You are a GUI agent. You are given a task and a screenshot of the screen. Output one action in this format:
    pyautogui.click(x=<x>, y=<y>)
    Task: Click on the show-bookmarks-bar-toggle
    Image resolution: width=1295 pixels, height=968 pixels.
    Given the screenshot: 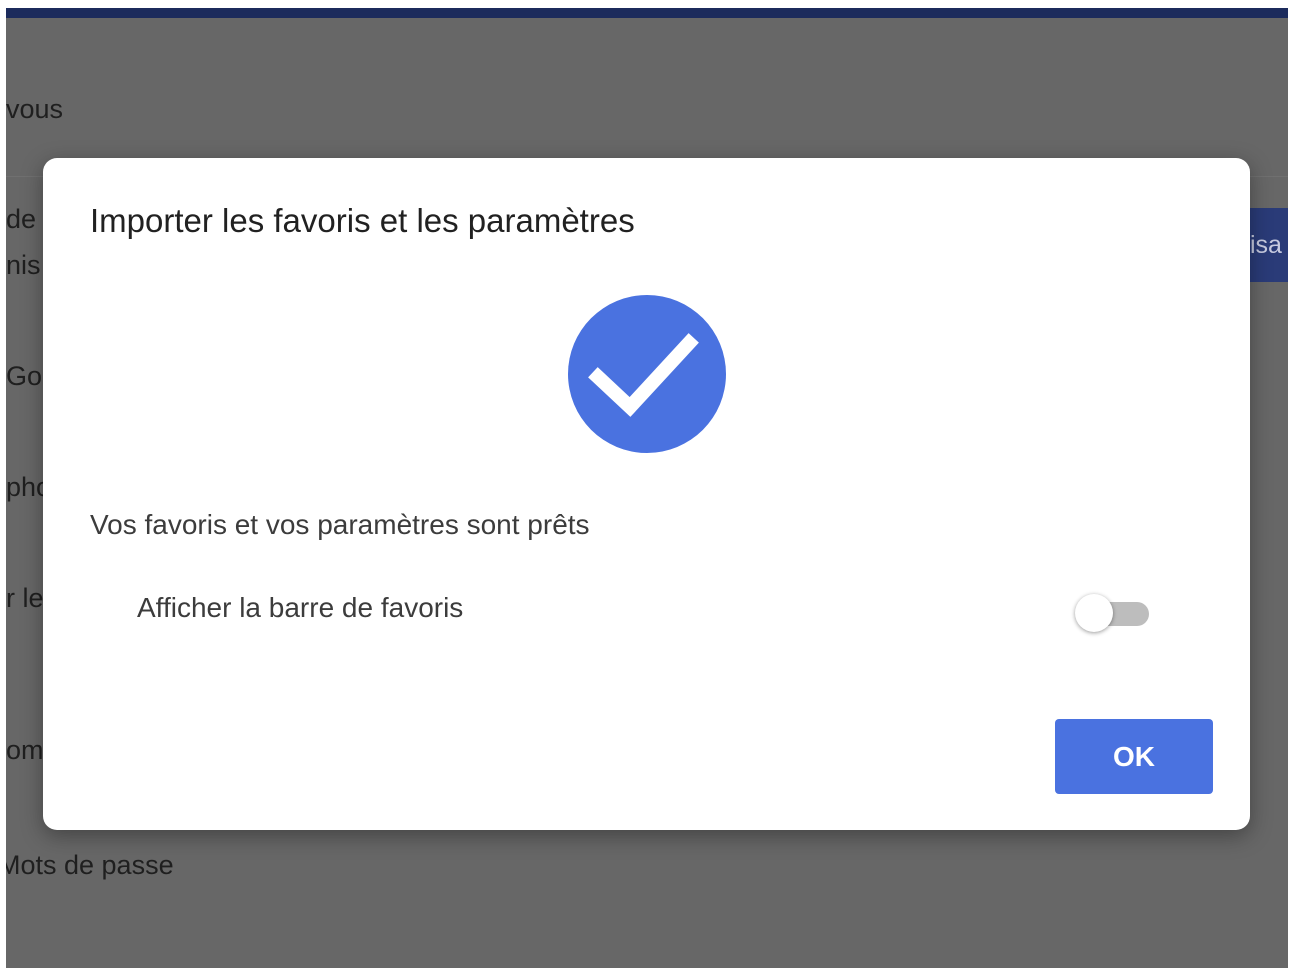 What is the action you would take?
    pyautogui.click(x=1116, y=614)
    